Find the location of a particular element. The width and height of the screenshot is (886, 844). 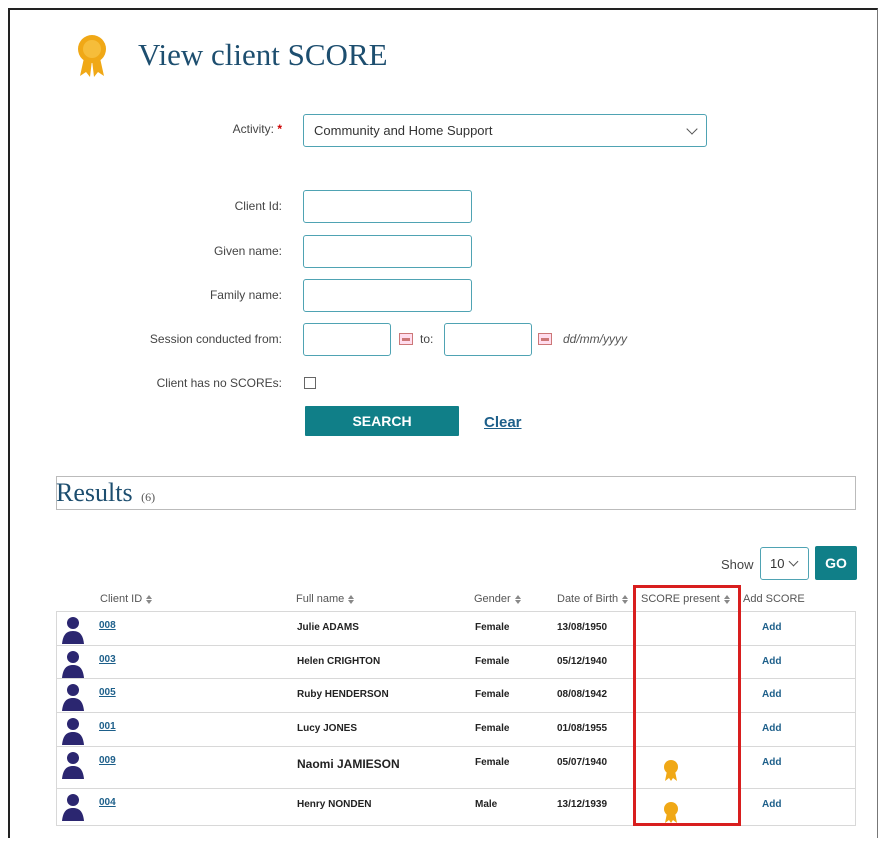

page-size-select: 10 is located at coordinates (784, 563).